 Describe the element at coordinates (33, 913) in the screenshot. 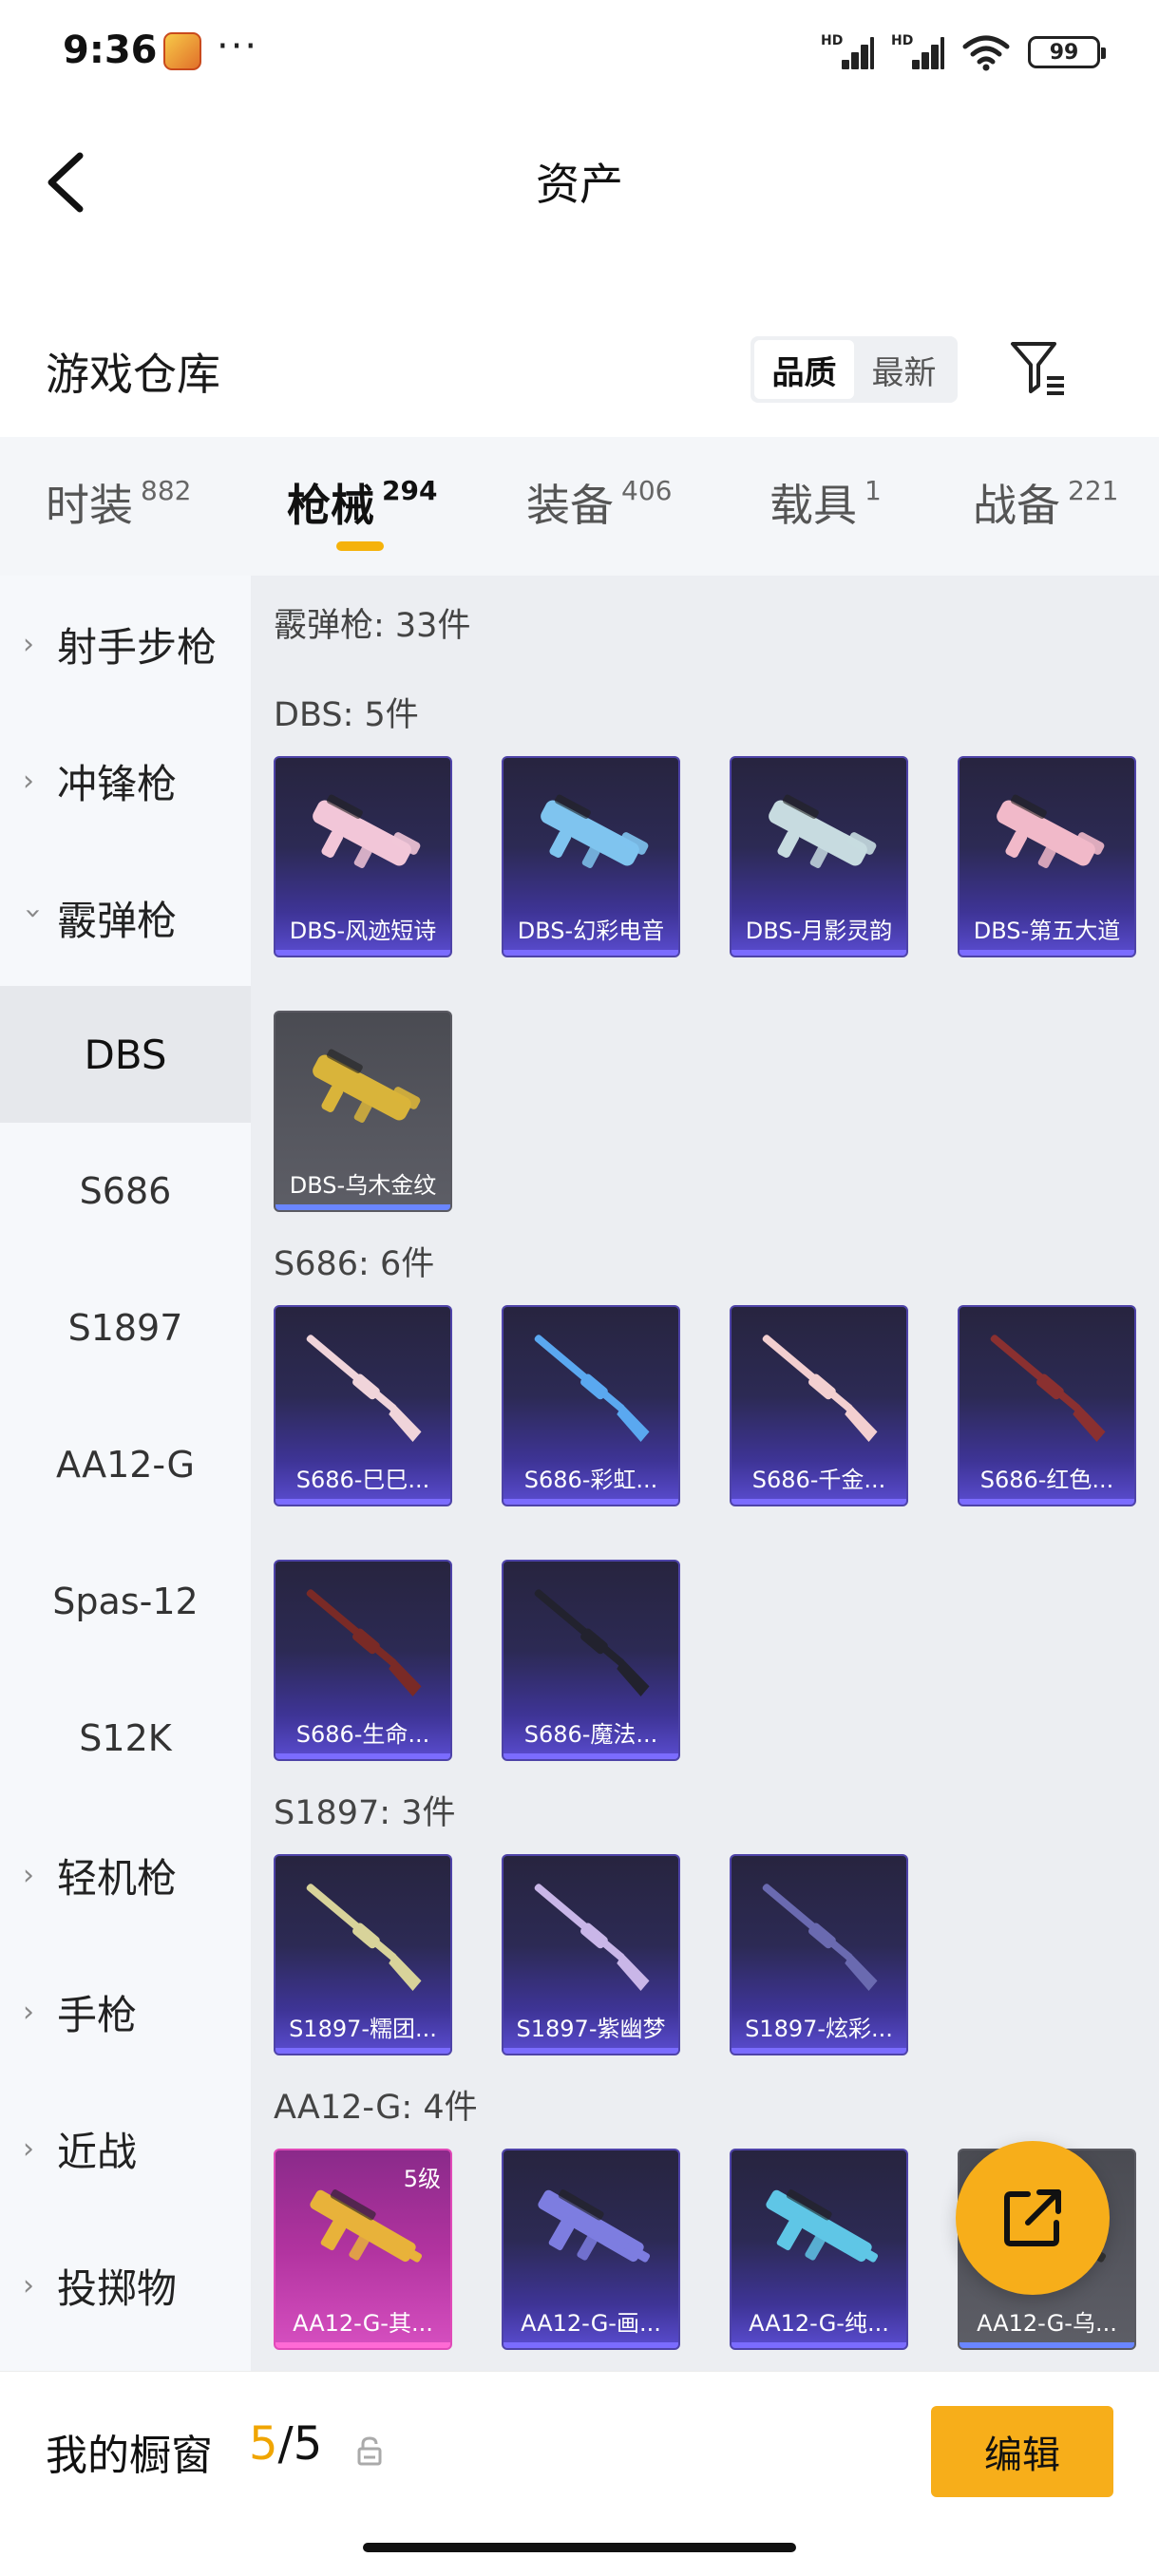

I see `chevron-down-icon: ›` at that location.